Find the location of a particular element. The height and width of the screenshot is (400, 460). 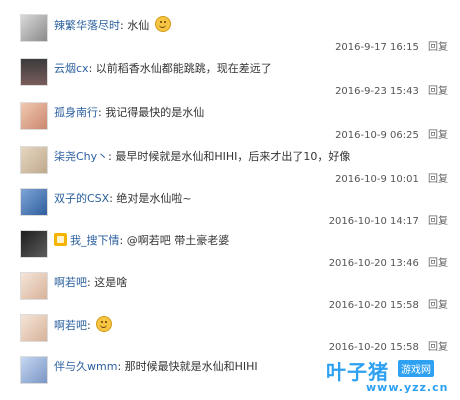

username: 双子的CSX is located at coordinates (81, 198).